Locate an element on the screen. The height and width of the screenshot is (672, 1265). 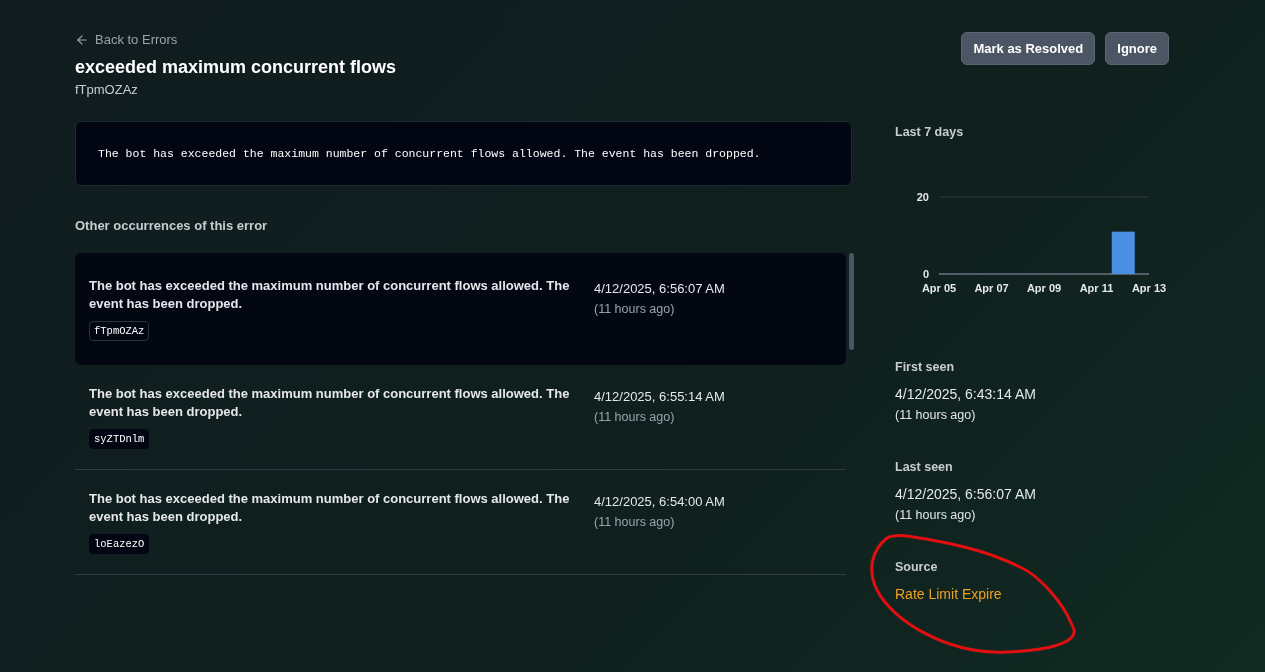
action-button: Mark as Resolved is located at coordinates (1028, 48).